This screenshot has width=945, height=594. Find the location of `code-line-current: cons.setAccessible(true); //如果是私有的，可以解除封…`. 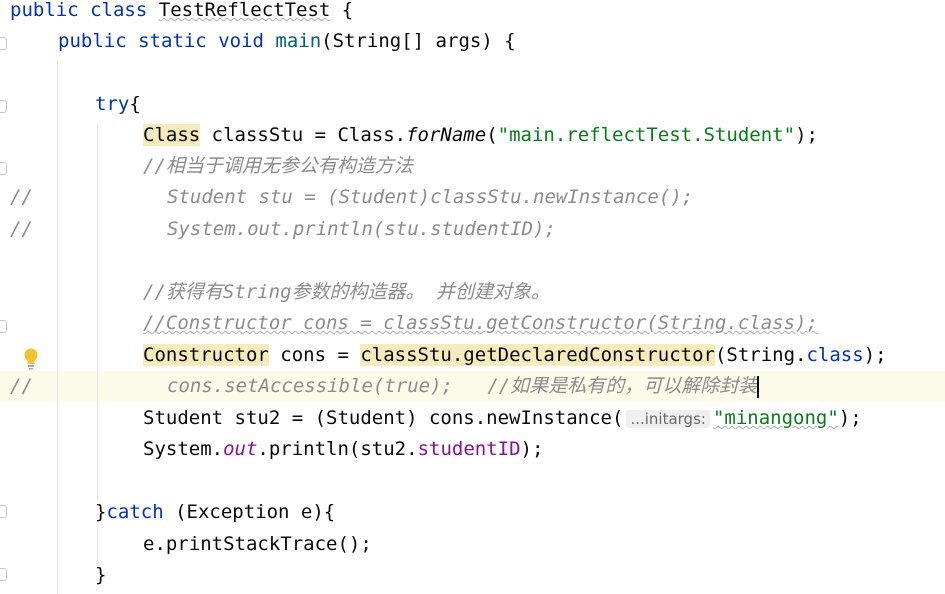

code-line-current: cons.setAccessible(true); //如果是私有的，可以解除封… is located at coordinates (463, 386).